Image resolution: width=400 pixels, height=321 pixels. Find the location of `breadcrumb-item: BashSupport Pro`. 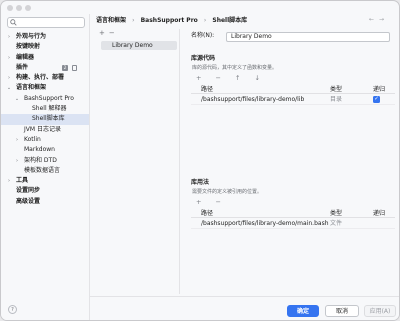

breadcrumb-item: BashSupport Pro is located at coordinates (169, 20).